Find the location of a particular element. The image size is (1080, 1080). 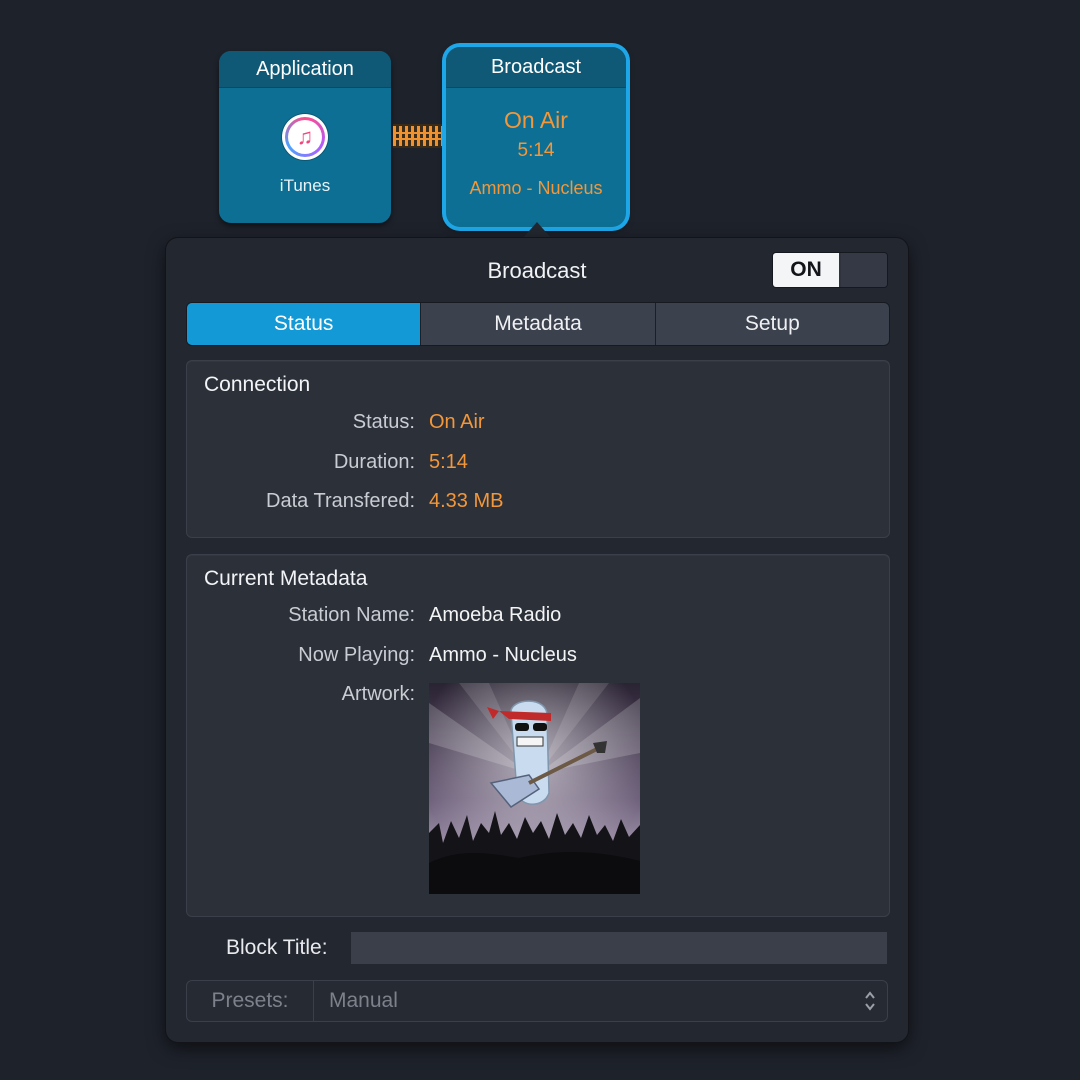

popover-arrow is located at coordinates (537, 230).